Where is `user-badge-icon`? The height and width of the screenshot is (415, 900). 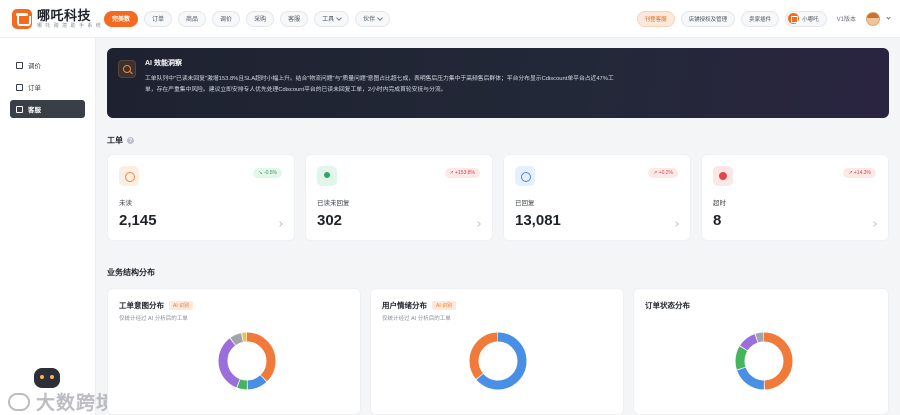 user-badge-icon is located at coordinates (794, 18).